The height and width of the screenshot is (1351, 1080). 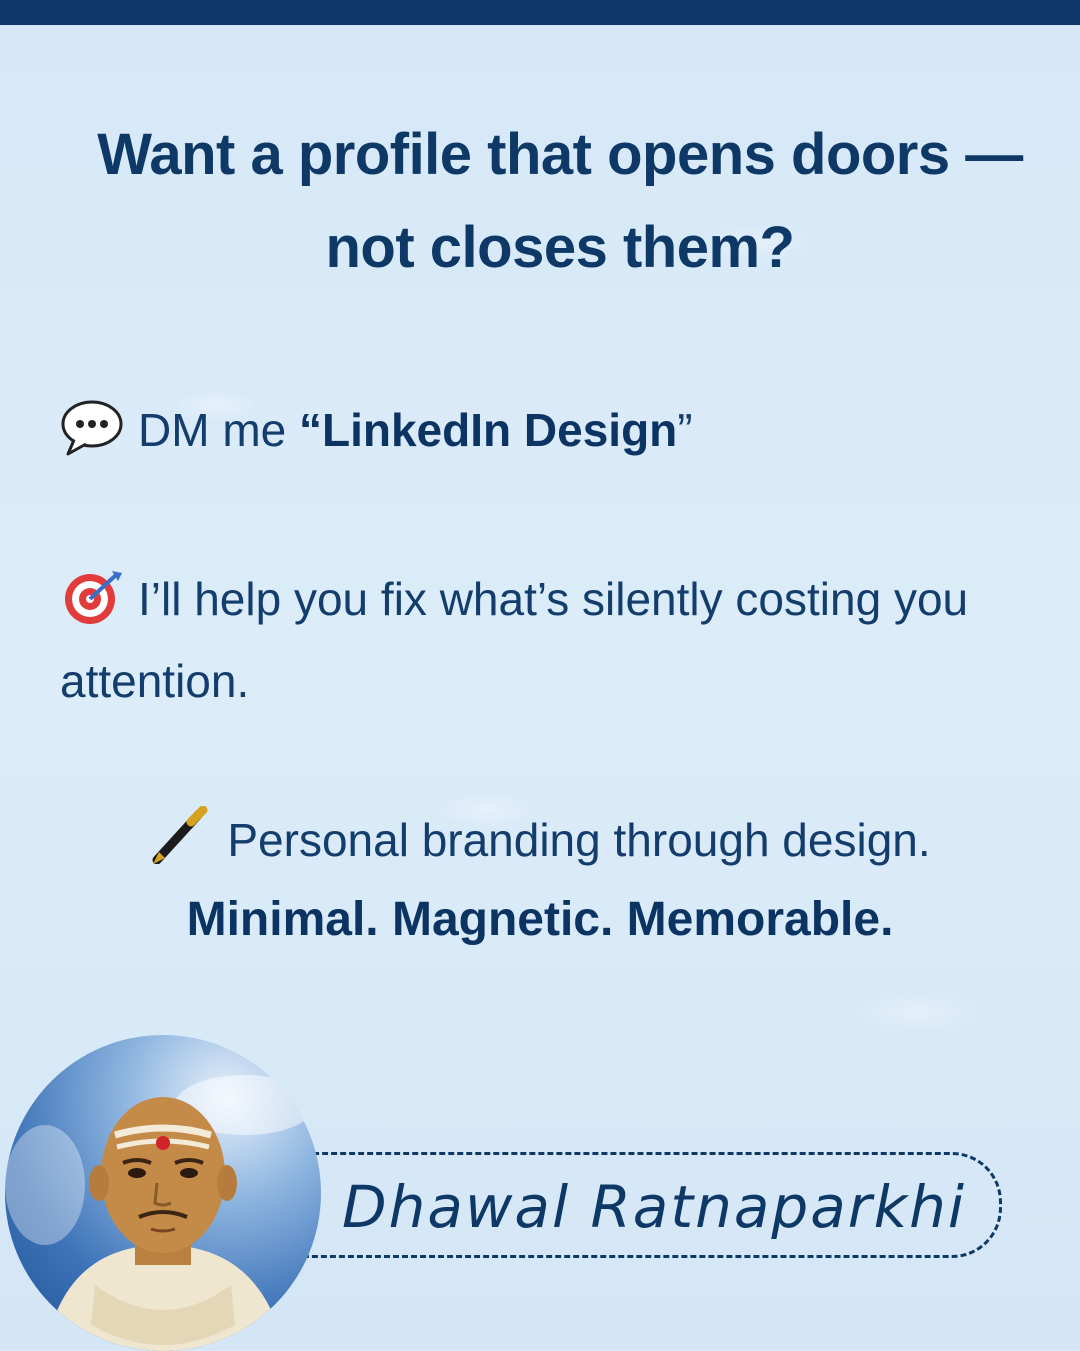 I want to click on name-badge: Dhawal Ratnaparkhi, so click(x=626, y=1205).